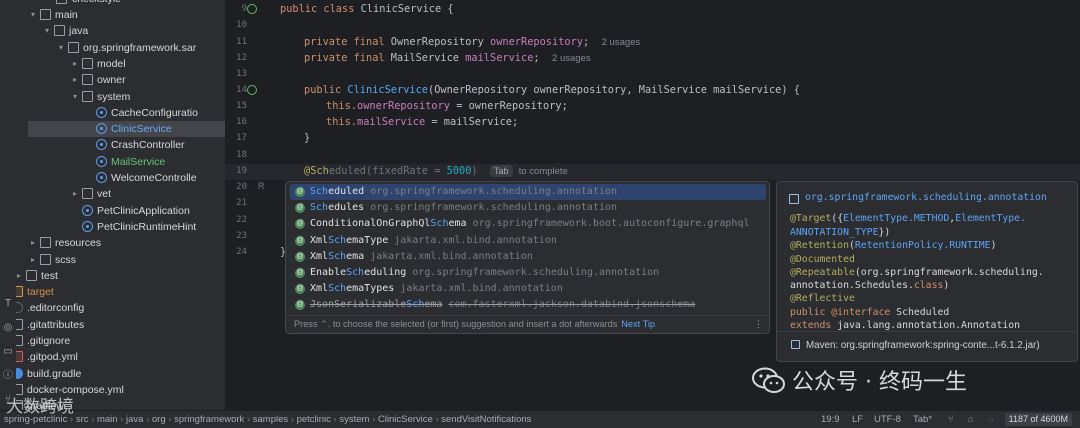  Describe the element at coordinates (73, 47) in the screenshot. I see `package-icon` at that location.